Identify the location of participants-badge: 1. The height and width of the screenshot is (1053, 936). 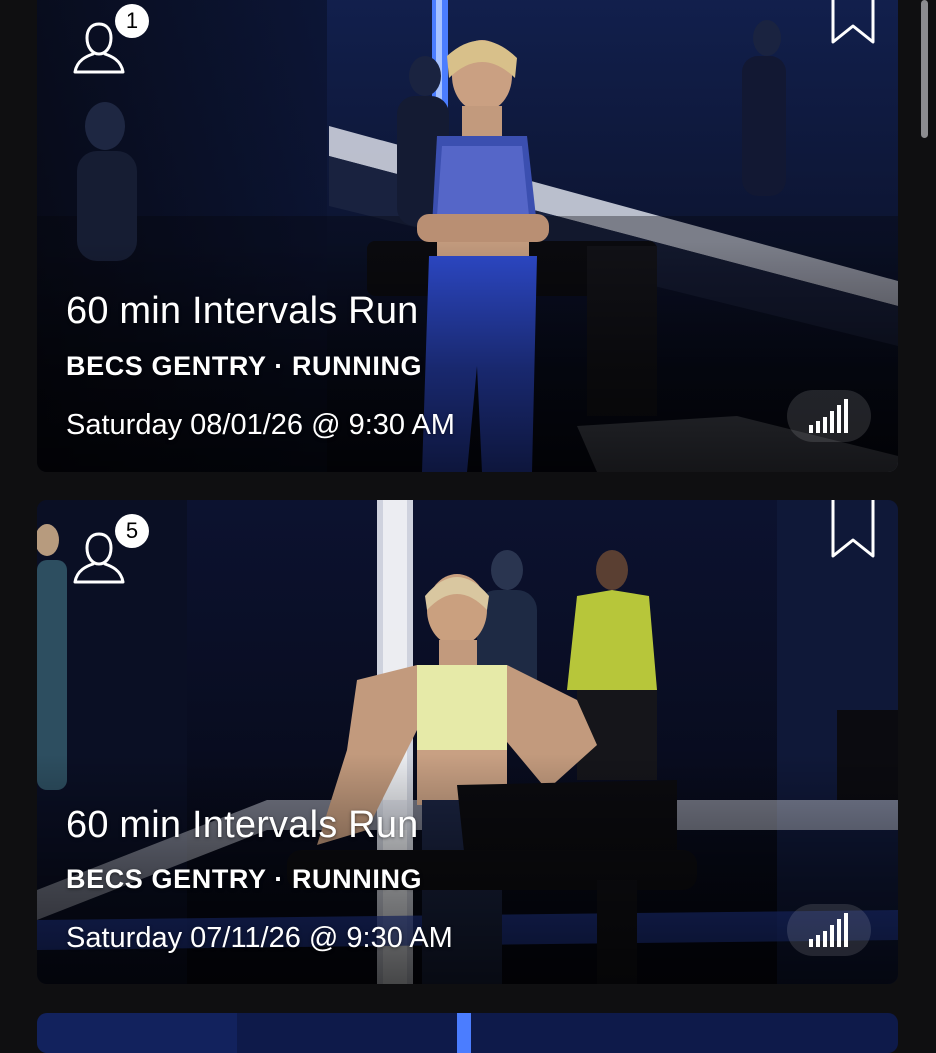
(114, 39).